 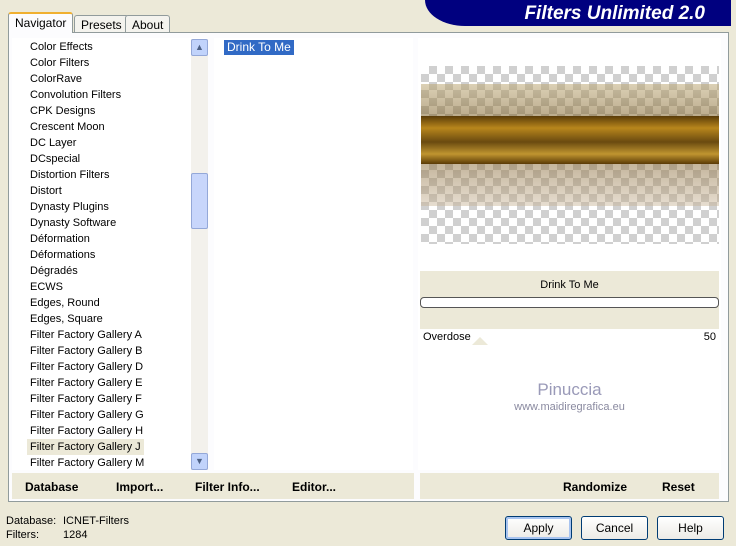 I want to click on preview-filter-name: Drink To Me, so click(x=569, y=285).